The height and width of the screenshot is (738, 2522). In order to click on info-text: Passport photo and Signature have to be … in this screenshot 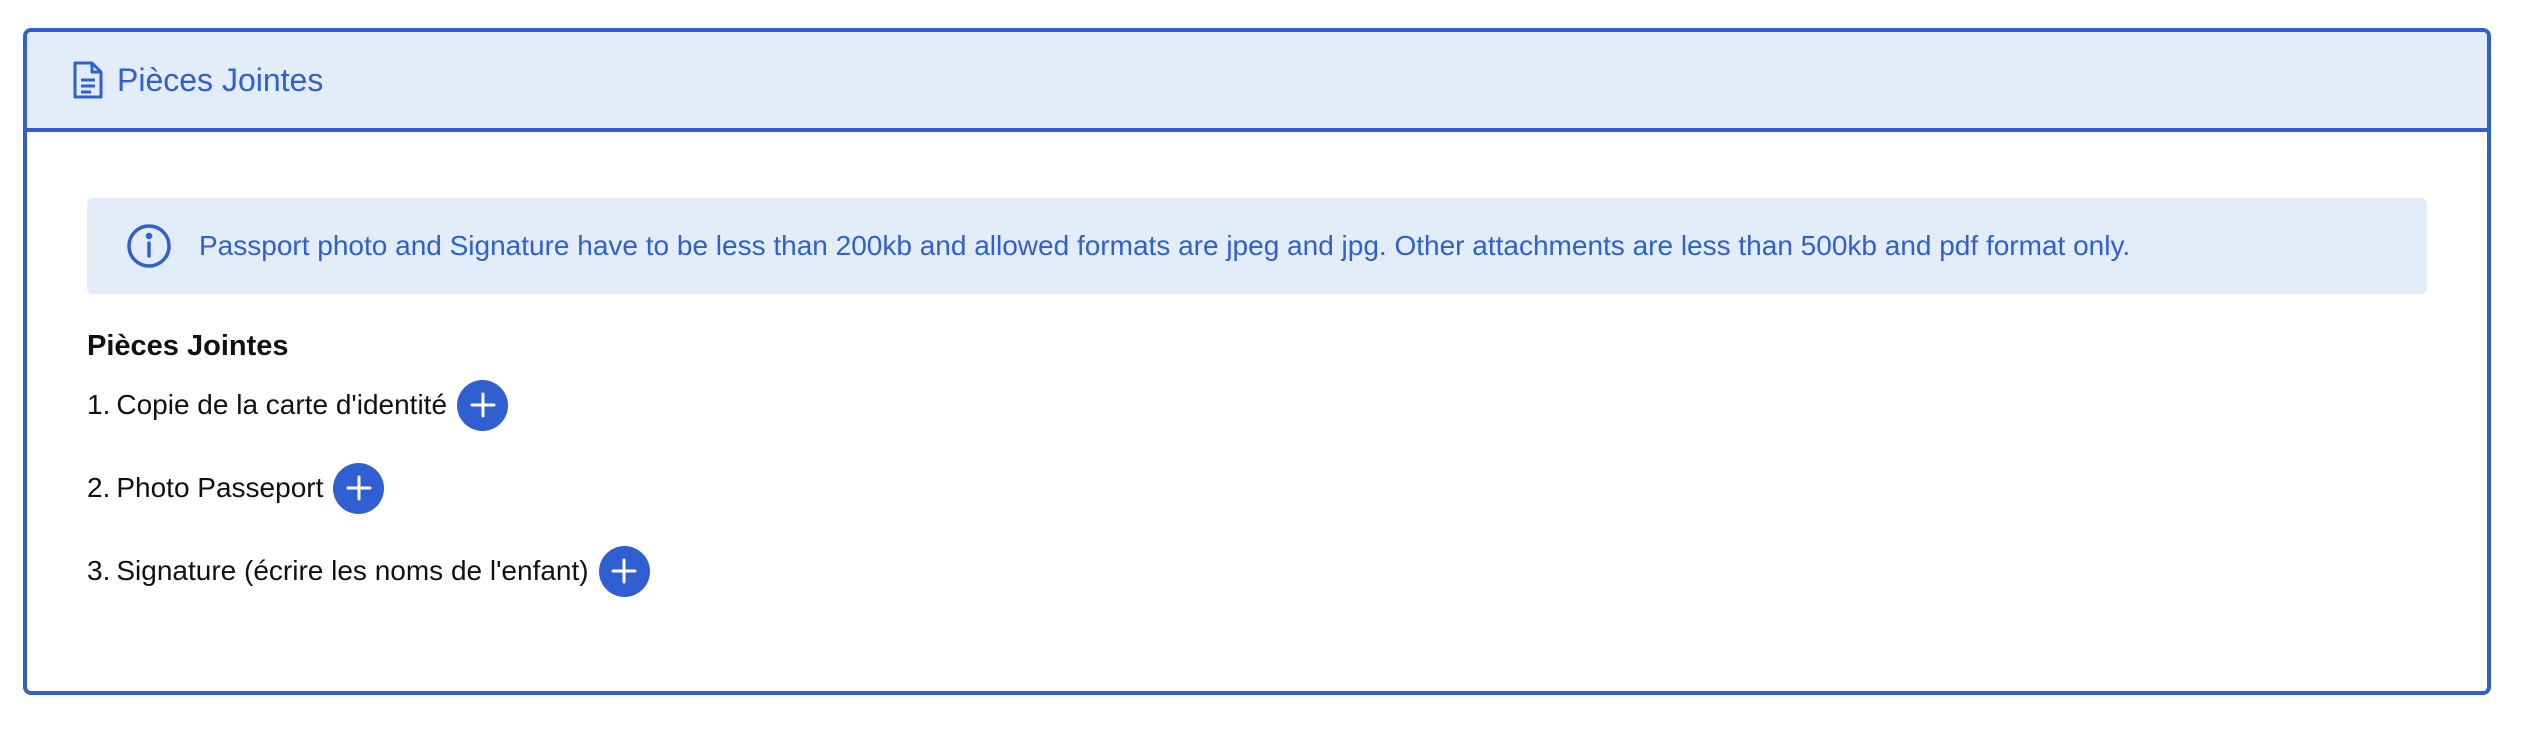, I will do `click(1165, 245)`.